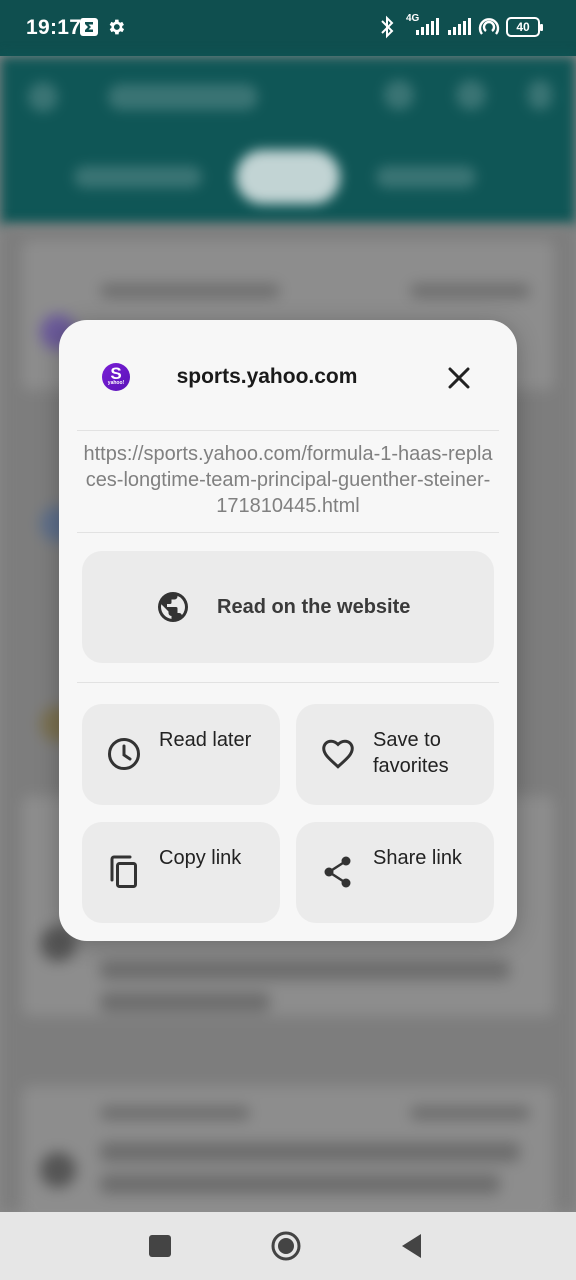  I want to click on close-icon, so click(459, 378).